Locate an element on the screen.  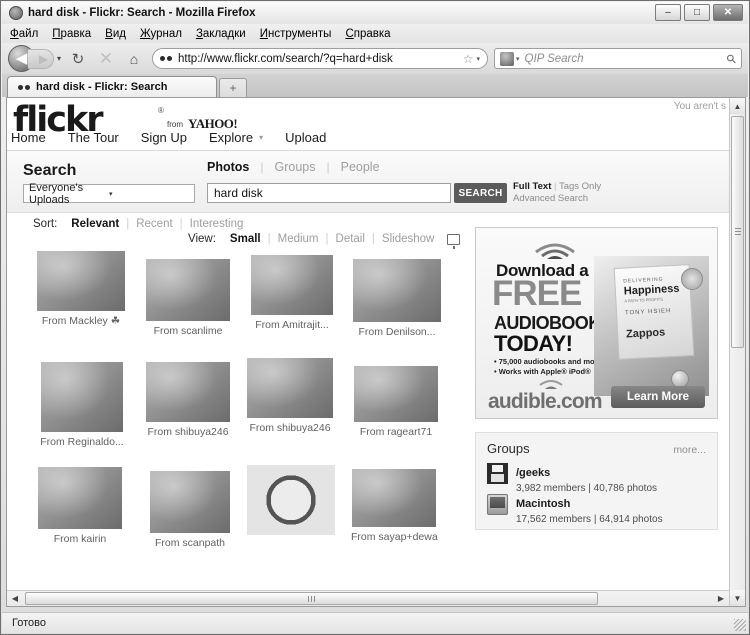
vertical-scrollbar: ▲ ▼ is located at coordinates (737, 352).